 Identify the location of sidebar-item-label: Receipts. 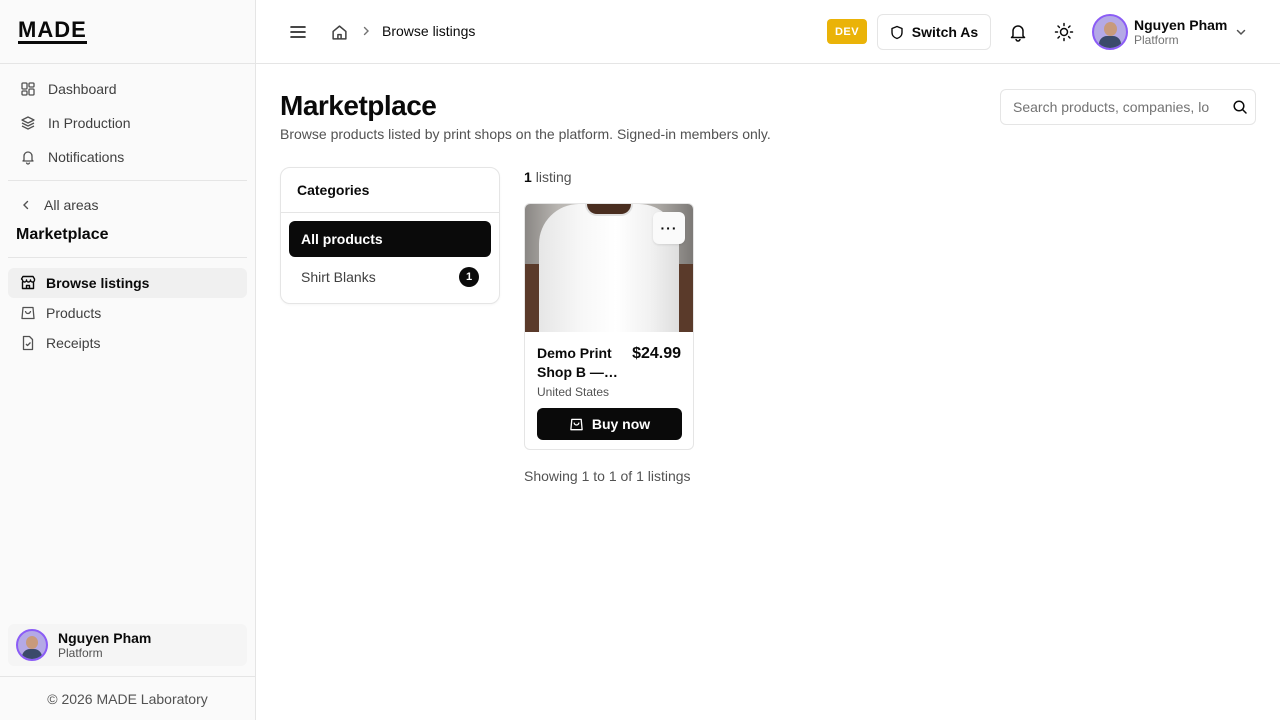
(73, 343).